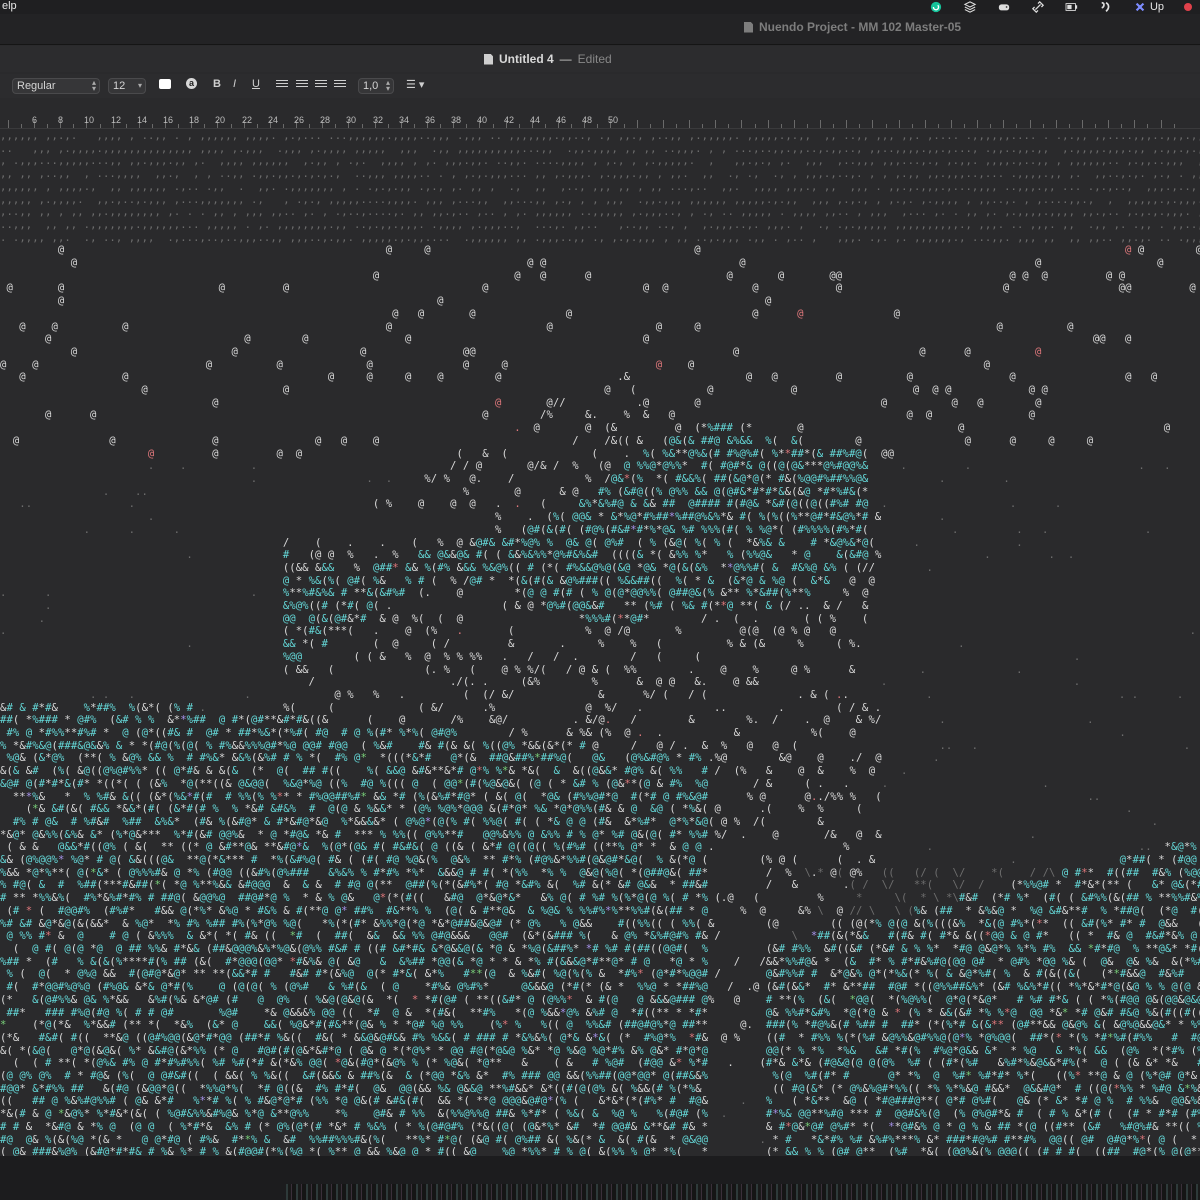  I want to click on window-titlebar: Untitled 4 — Edited, so click(600, 59).